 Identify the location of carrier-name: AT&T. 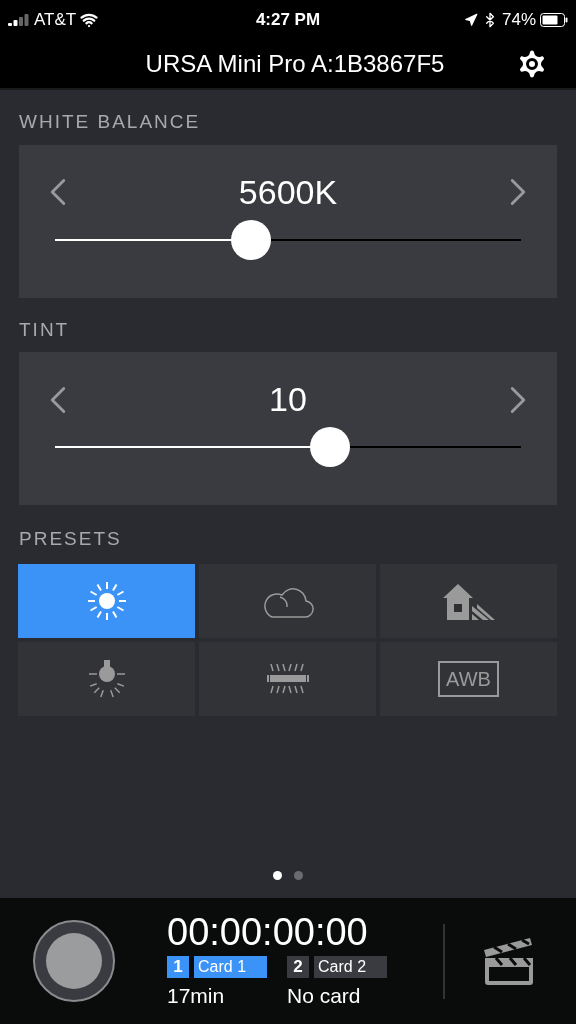
(55, 20).